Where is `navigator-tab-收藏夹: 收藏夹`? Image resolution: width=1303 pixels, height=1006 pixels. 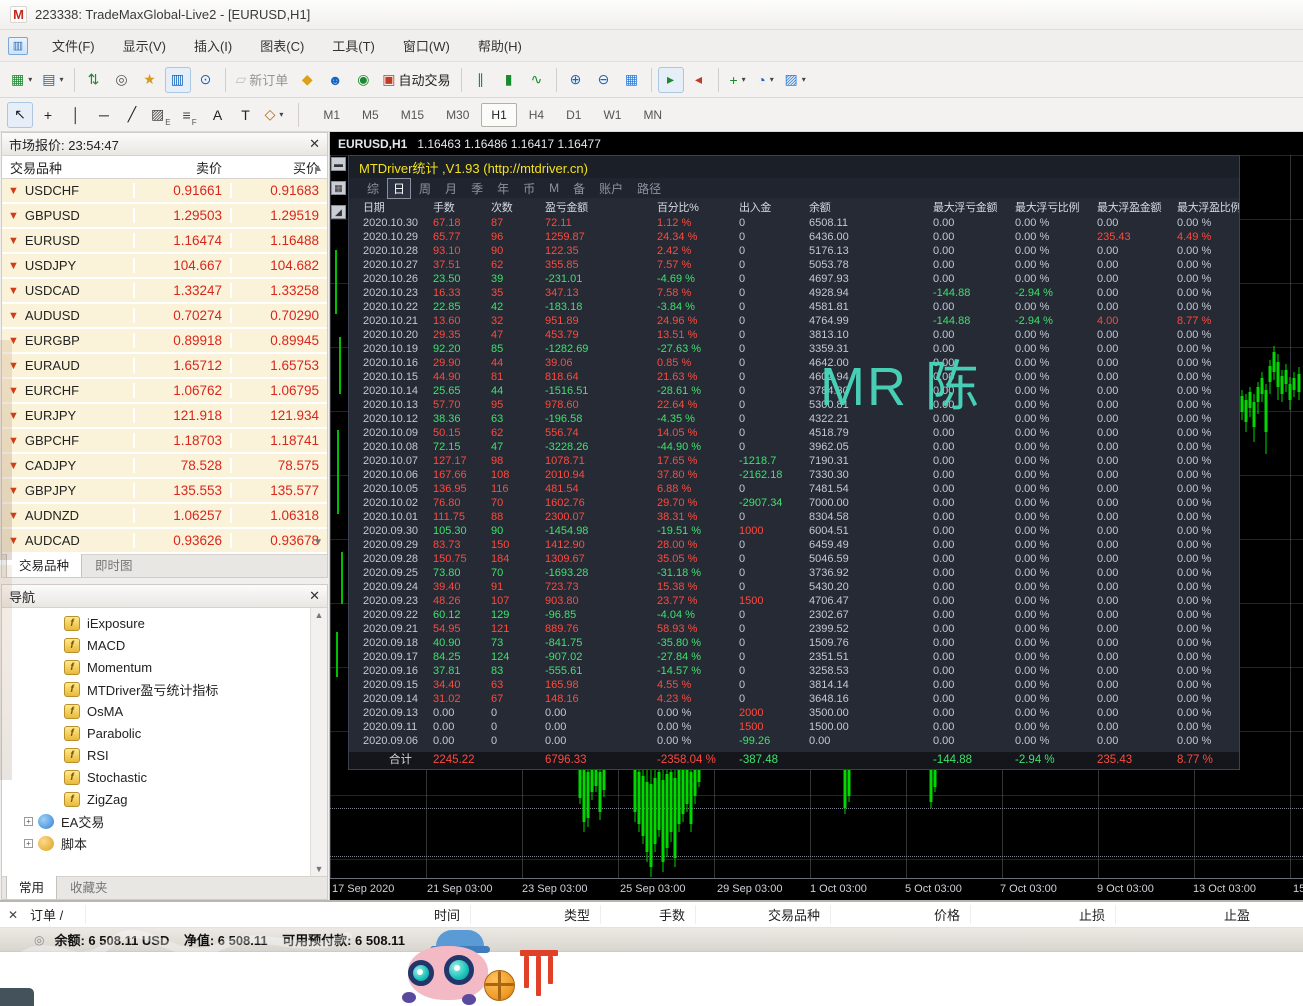 navigator-tab-收藏夹: 收藏夹 is located at coordinates (89, 886).